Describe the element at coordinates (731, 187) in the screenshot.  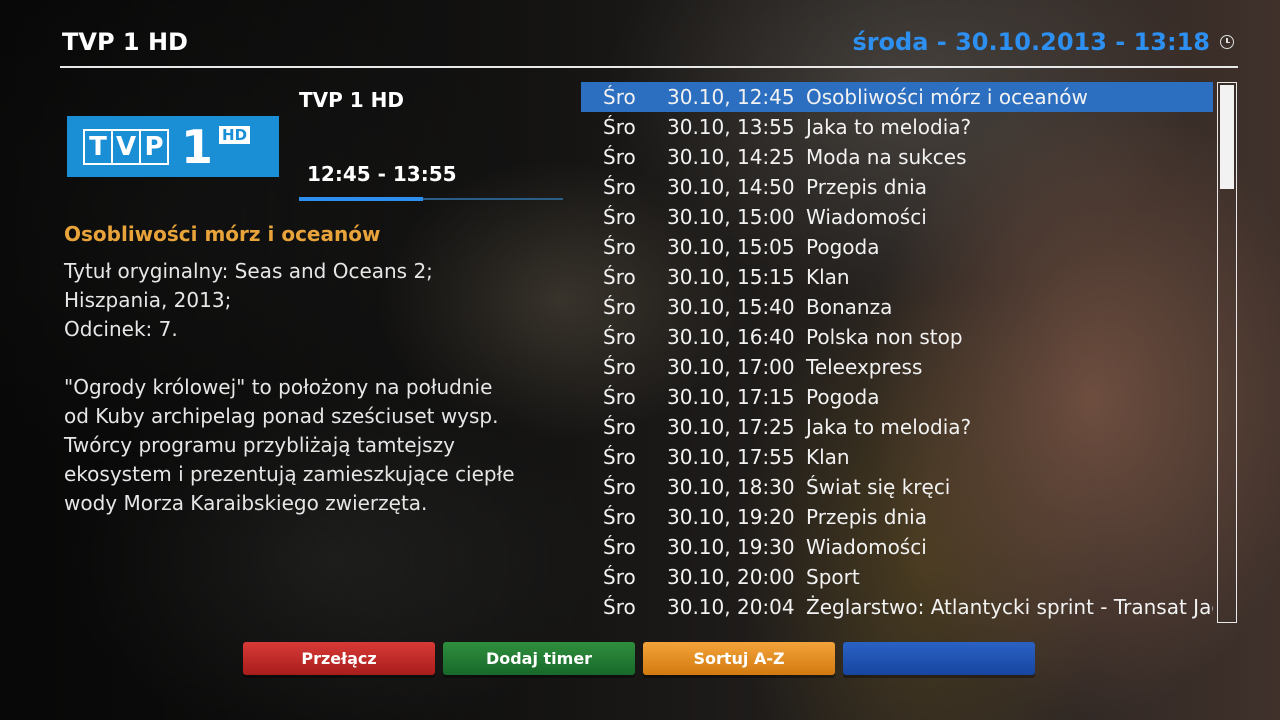
I see `epg-start-time: 30.10, 14:50` at that location.